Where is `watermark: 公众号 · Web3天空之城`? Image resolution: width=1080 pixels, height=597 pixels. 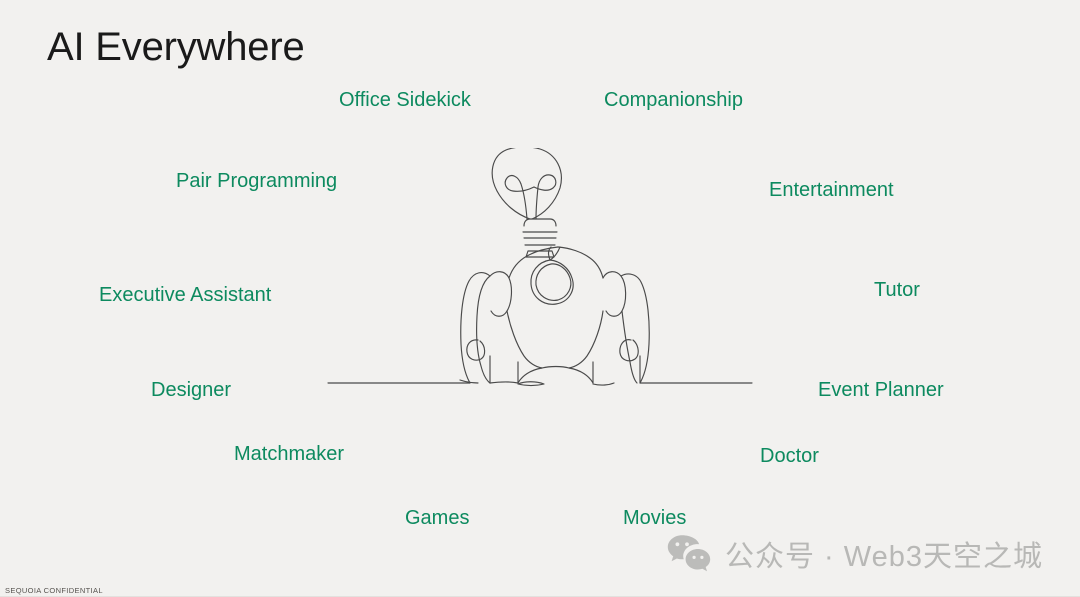
watermark: 公众号 · Web3天空之城 is located at coordinates (854, 554).